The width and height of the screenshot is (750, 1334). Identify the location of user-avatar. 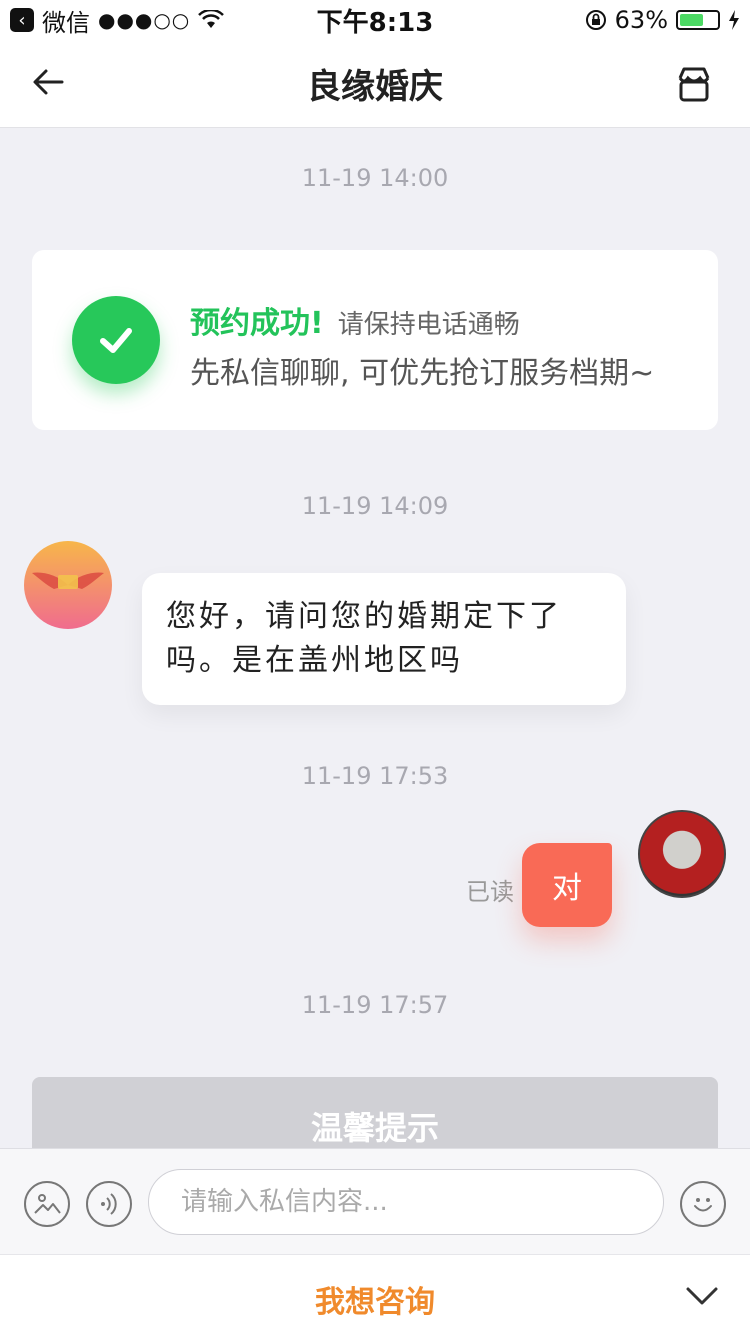
(682, 854).